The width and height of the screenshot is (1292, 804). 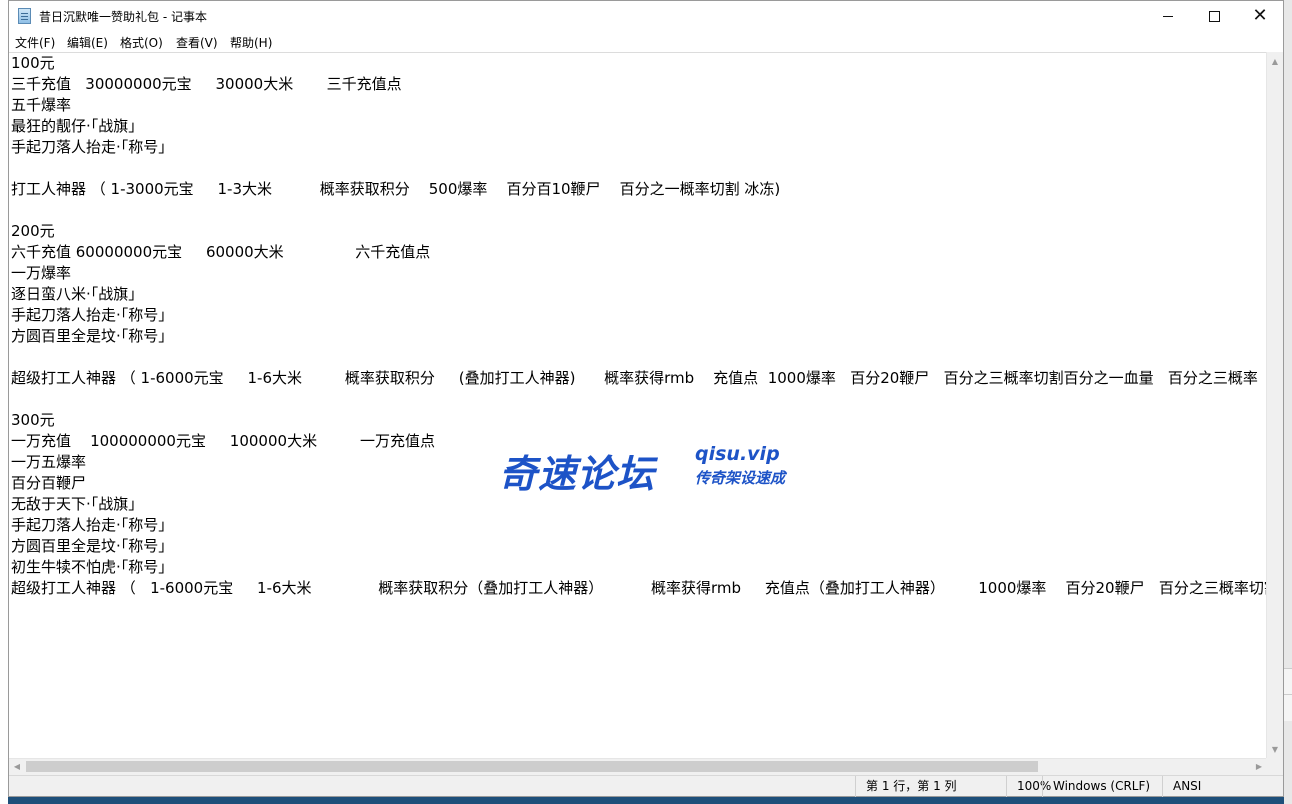 What do you see at coordinates (1288, 402) in the screenshot?
I see `desktop-background-right` at bounding box center [1288, 402].